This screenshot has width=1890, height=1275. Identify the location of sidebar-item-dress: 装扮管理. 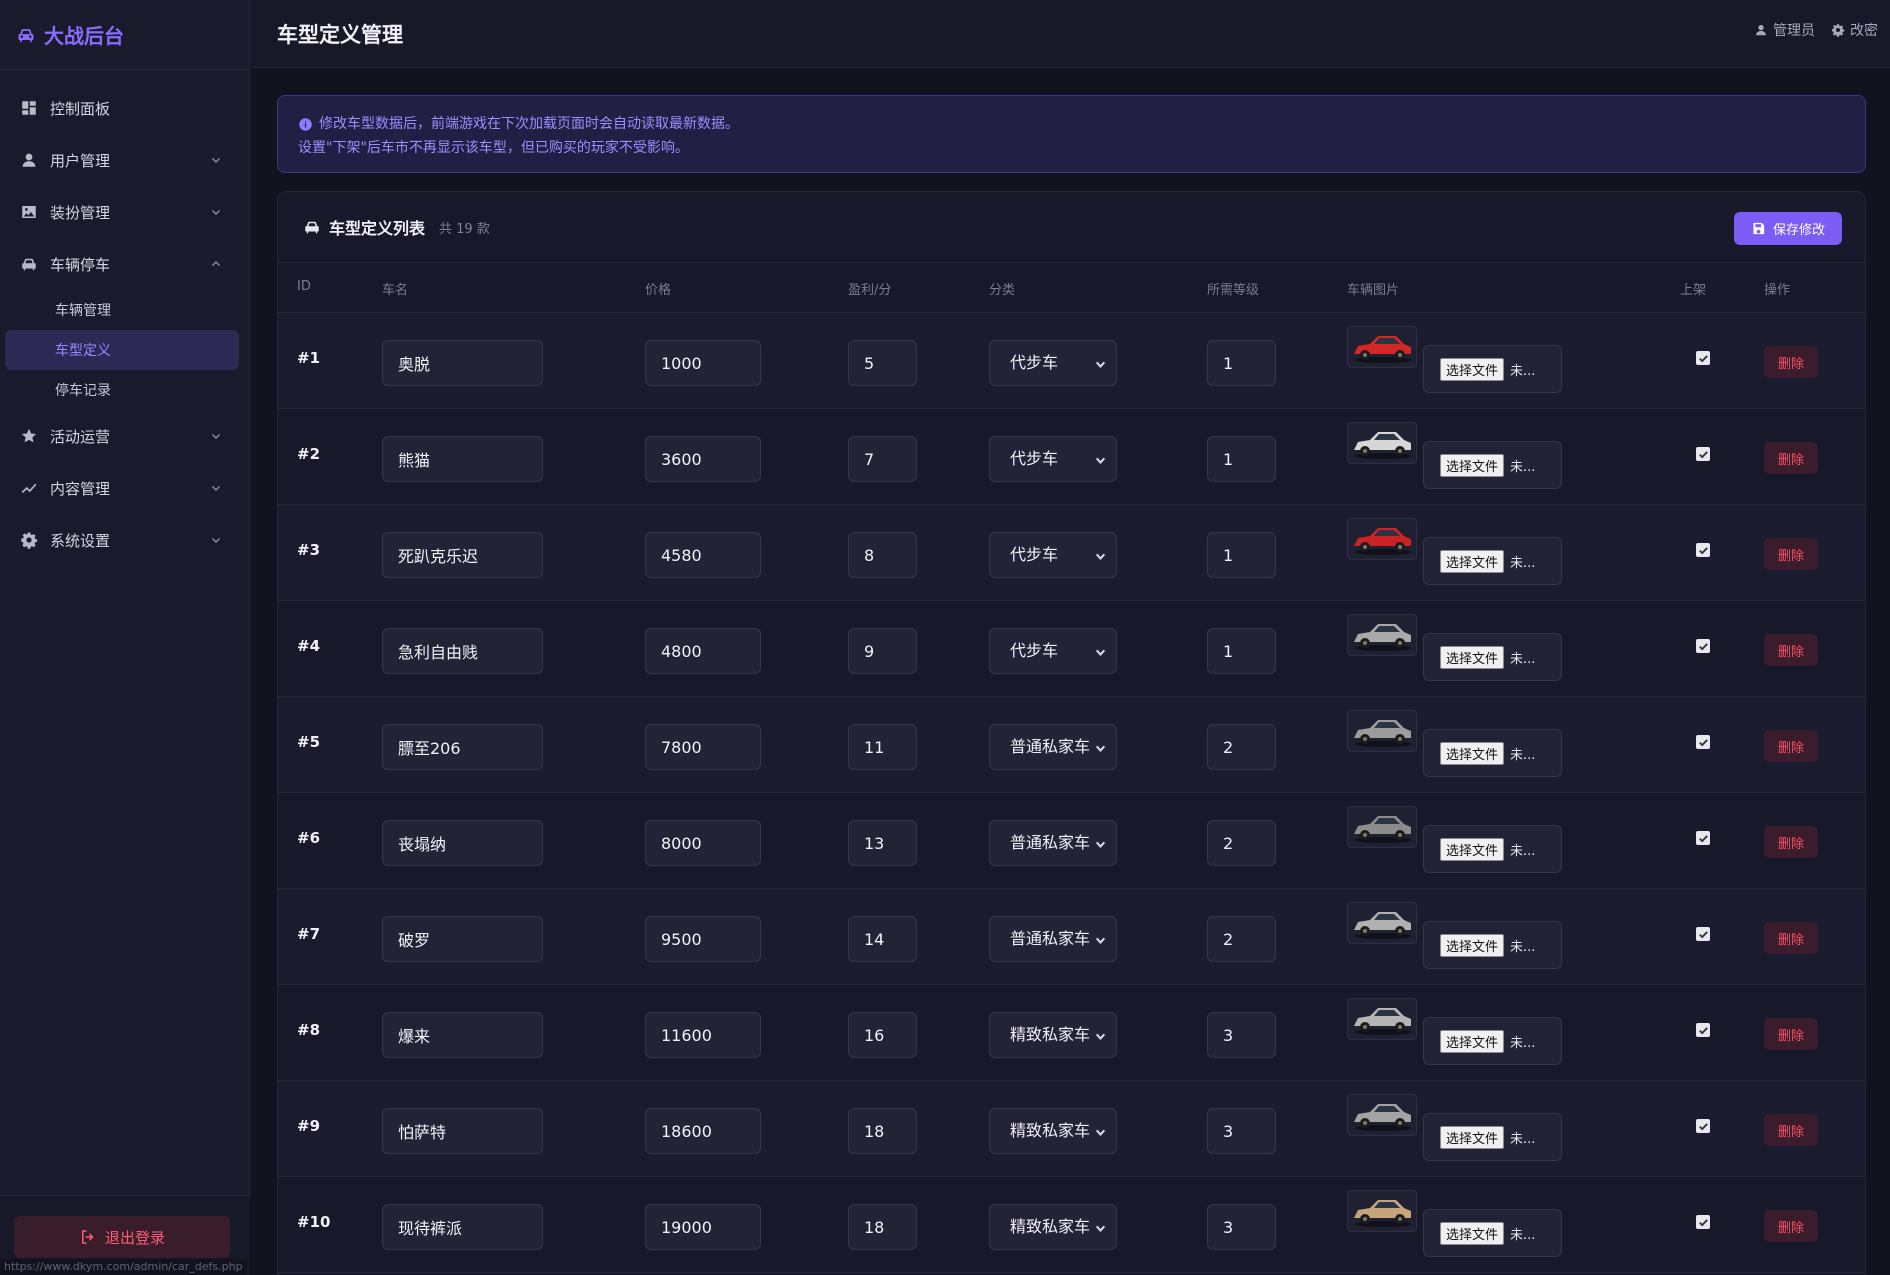
(124, 212).